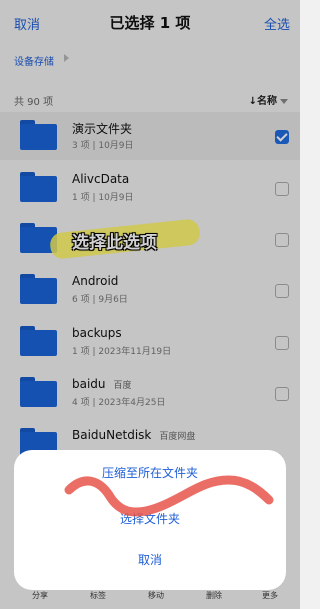 This screenshot has height=609, width=320. What do you see at coordinates (40, 595) in the screenshot?
I see `share-button: 分享` at bounding box center [40, 595].